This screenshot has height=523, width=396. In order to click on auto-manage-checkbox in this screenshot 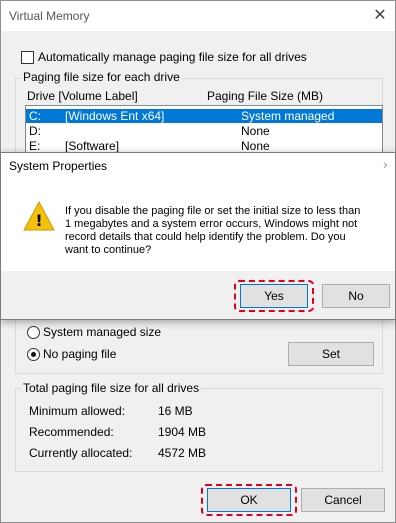, I will do `click(27, 57)`.